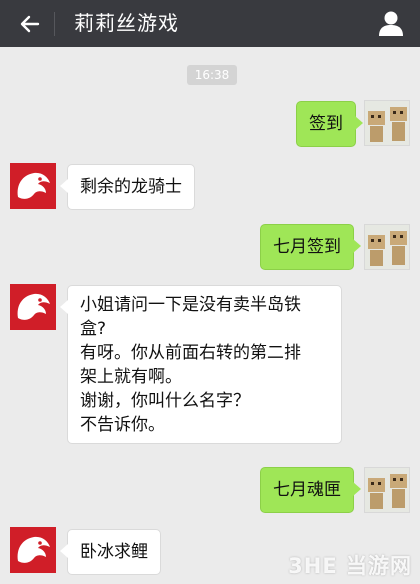  I want to click on message-bubble-received: 卧冰求鲤, so click(110, 552).